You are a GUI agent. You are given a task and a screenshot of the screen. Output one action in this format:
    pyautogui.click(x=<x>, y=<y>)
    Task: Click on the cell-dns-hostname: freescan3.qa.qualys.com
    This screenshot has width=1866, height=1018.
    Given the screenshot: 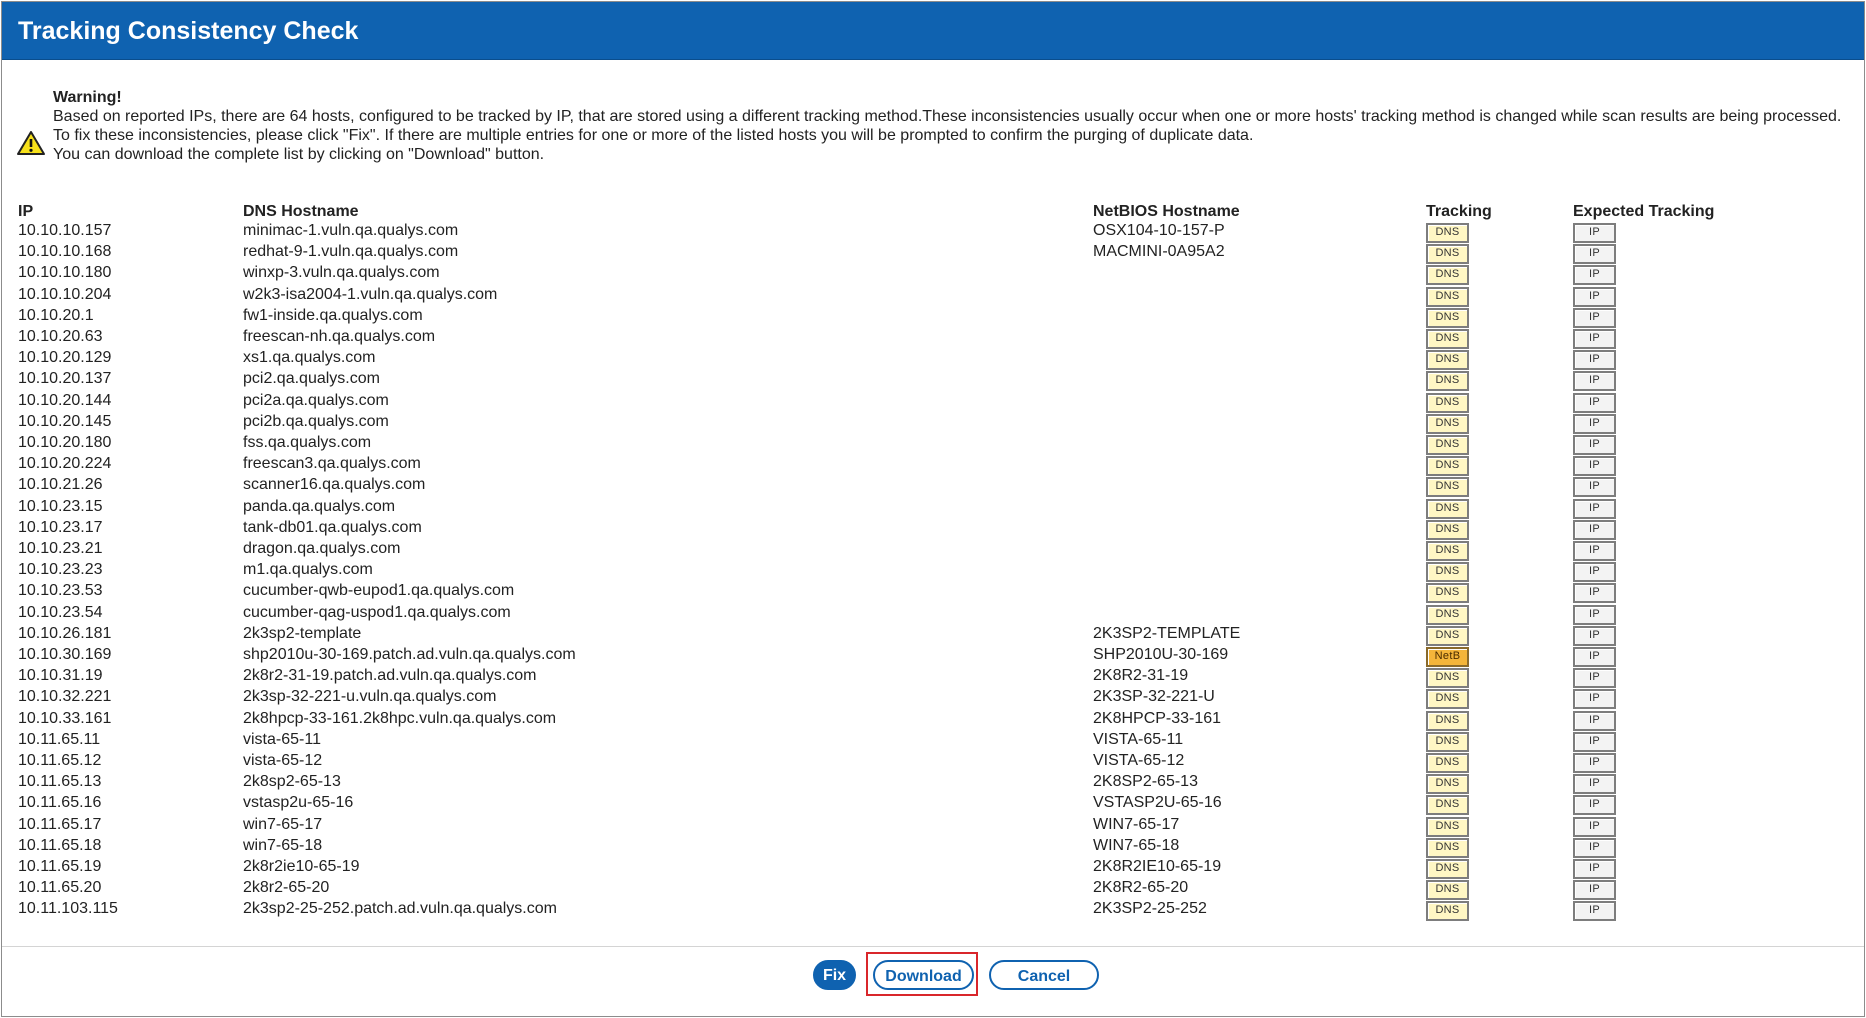 What is the action you would take?
    pyautogui.click(x=332, y=464)
    